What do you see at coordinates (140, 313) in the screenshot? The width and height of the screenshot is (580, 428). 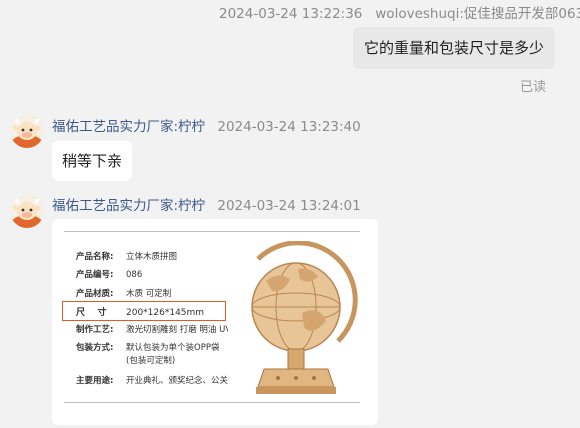 I see `spec-row-size: 尺 寸 200*126*145mm` at bounding box center [140, 313].